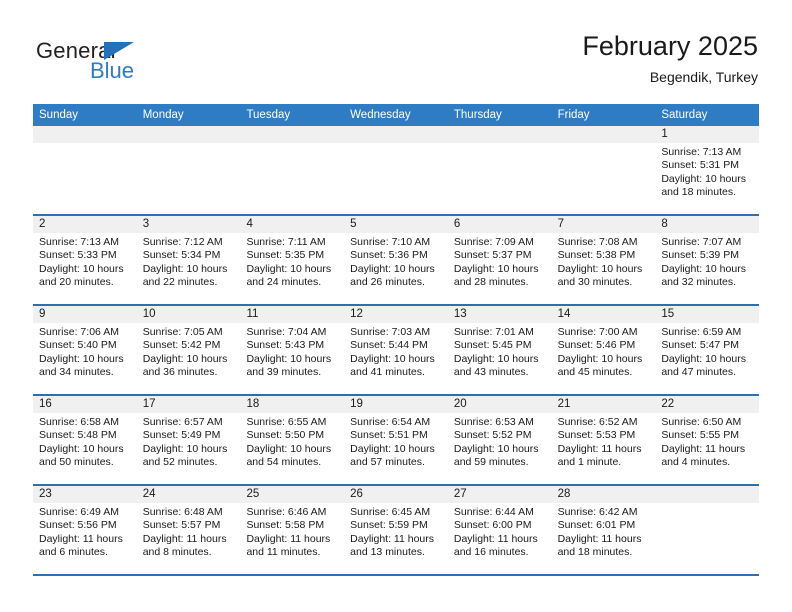 The height and width of the screenshot is (612, 792). I want to click on sunrise-text: Sunrise: 6:52 AM, so click(597, 422).